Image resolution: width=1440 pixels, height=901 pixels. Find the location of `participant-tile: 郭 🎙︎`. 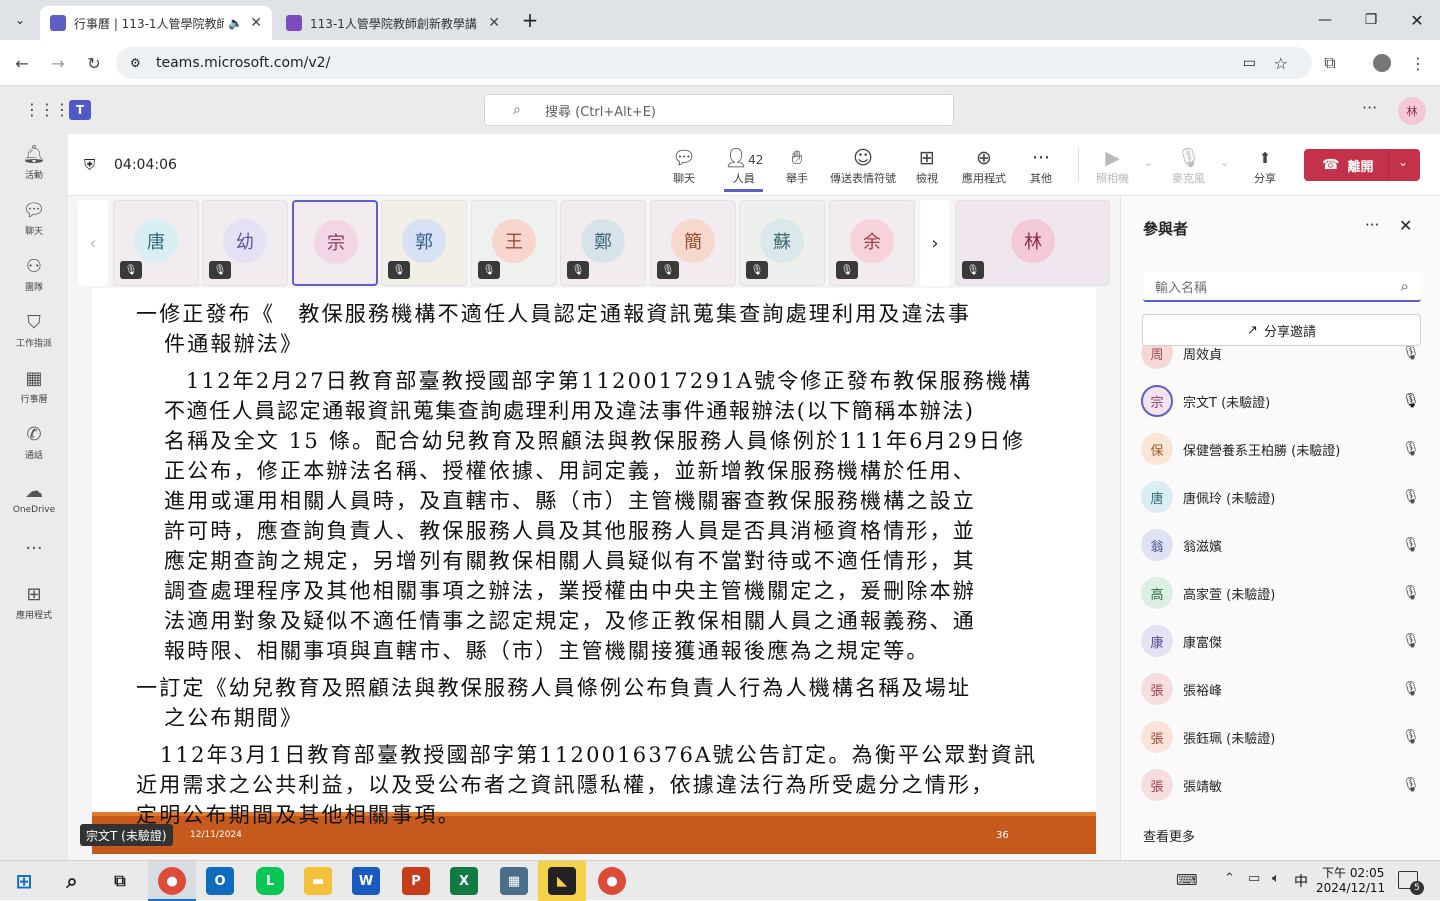

participant-tile: 郭 🎙︎ is located at coordinates (424, 243).